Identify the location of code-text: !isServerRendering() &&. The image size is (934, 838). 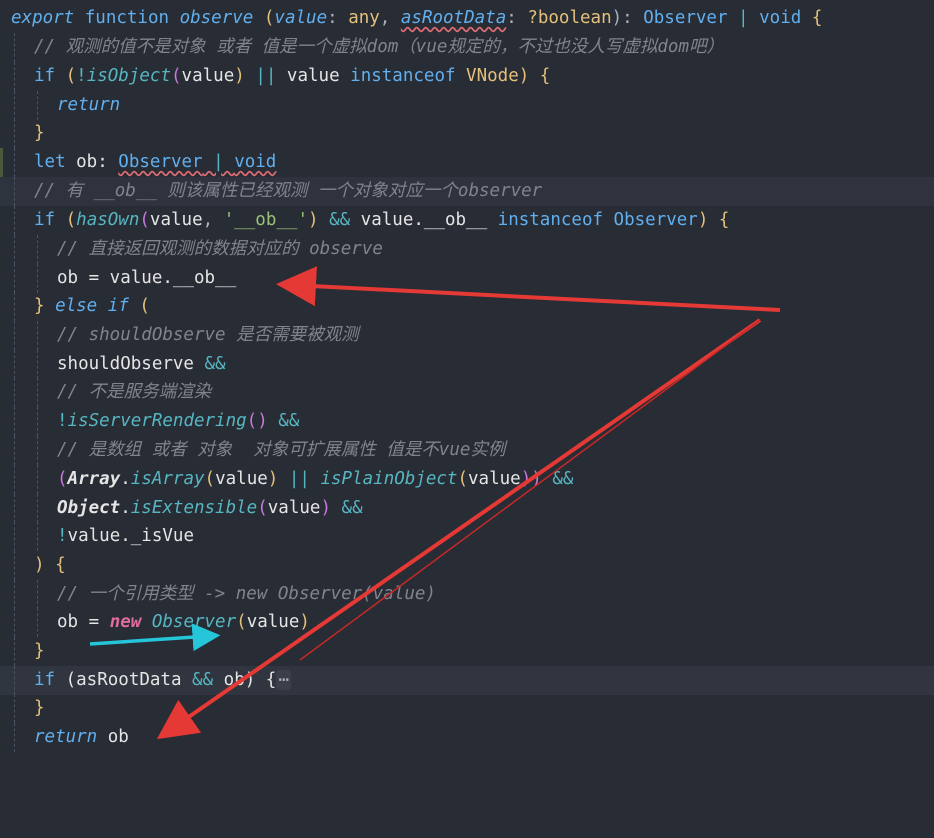
(178, 421).